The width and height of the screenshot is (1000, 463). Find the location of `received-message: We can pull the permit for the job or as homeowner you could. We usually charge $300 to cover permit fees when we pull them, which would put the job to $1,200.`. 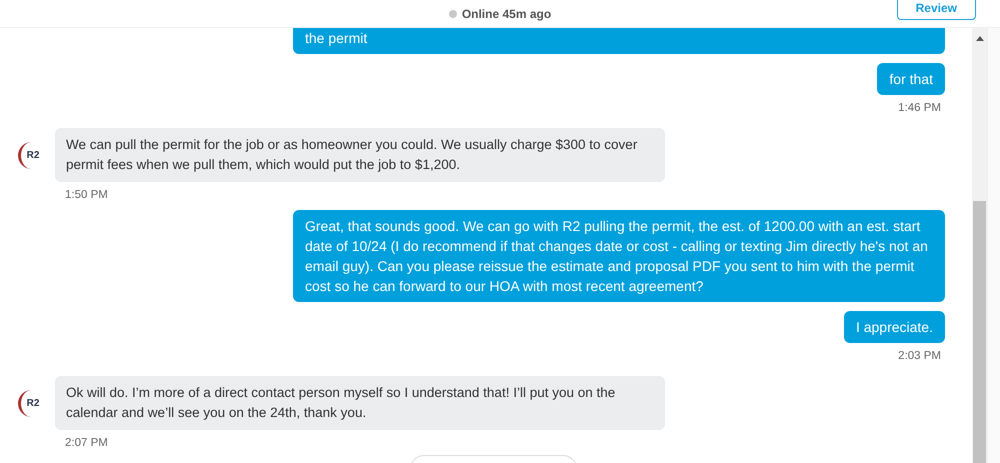

received-message: We can pull the permit for the job or as homeowner you could. We usually charge $300 to cover permit fees when we pull them, which would put the job to $1,200. is located at coordinates (360, 155).